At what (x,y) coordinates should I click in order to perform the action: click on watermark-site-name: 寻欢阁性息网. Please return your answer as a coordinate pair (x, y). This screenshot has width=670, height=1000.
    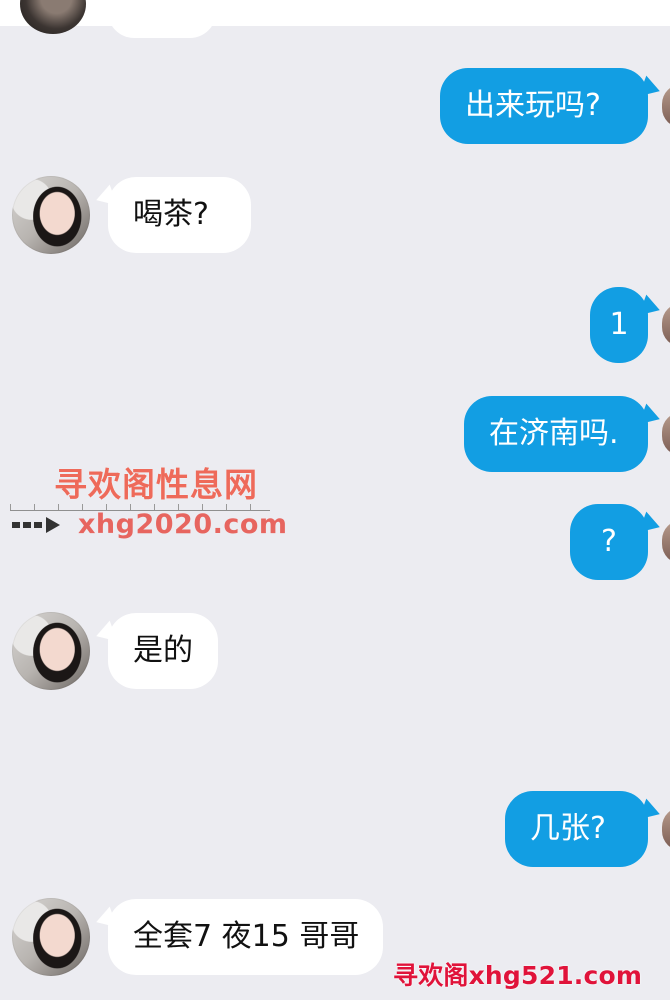
    Looking at the image, I should click on (156, 484).